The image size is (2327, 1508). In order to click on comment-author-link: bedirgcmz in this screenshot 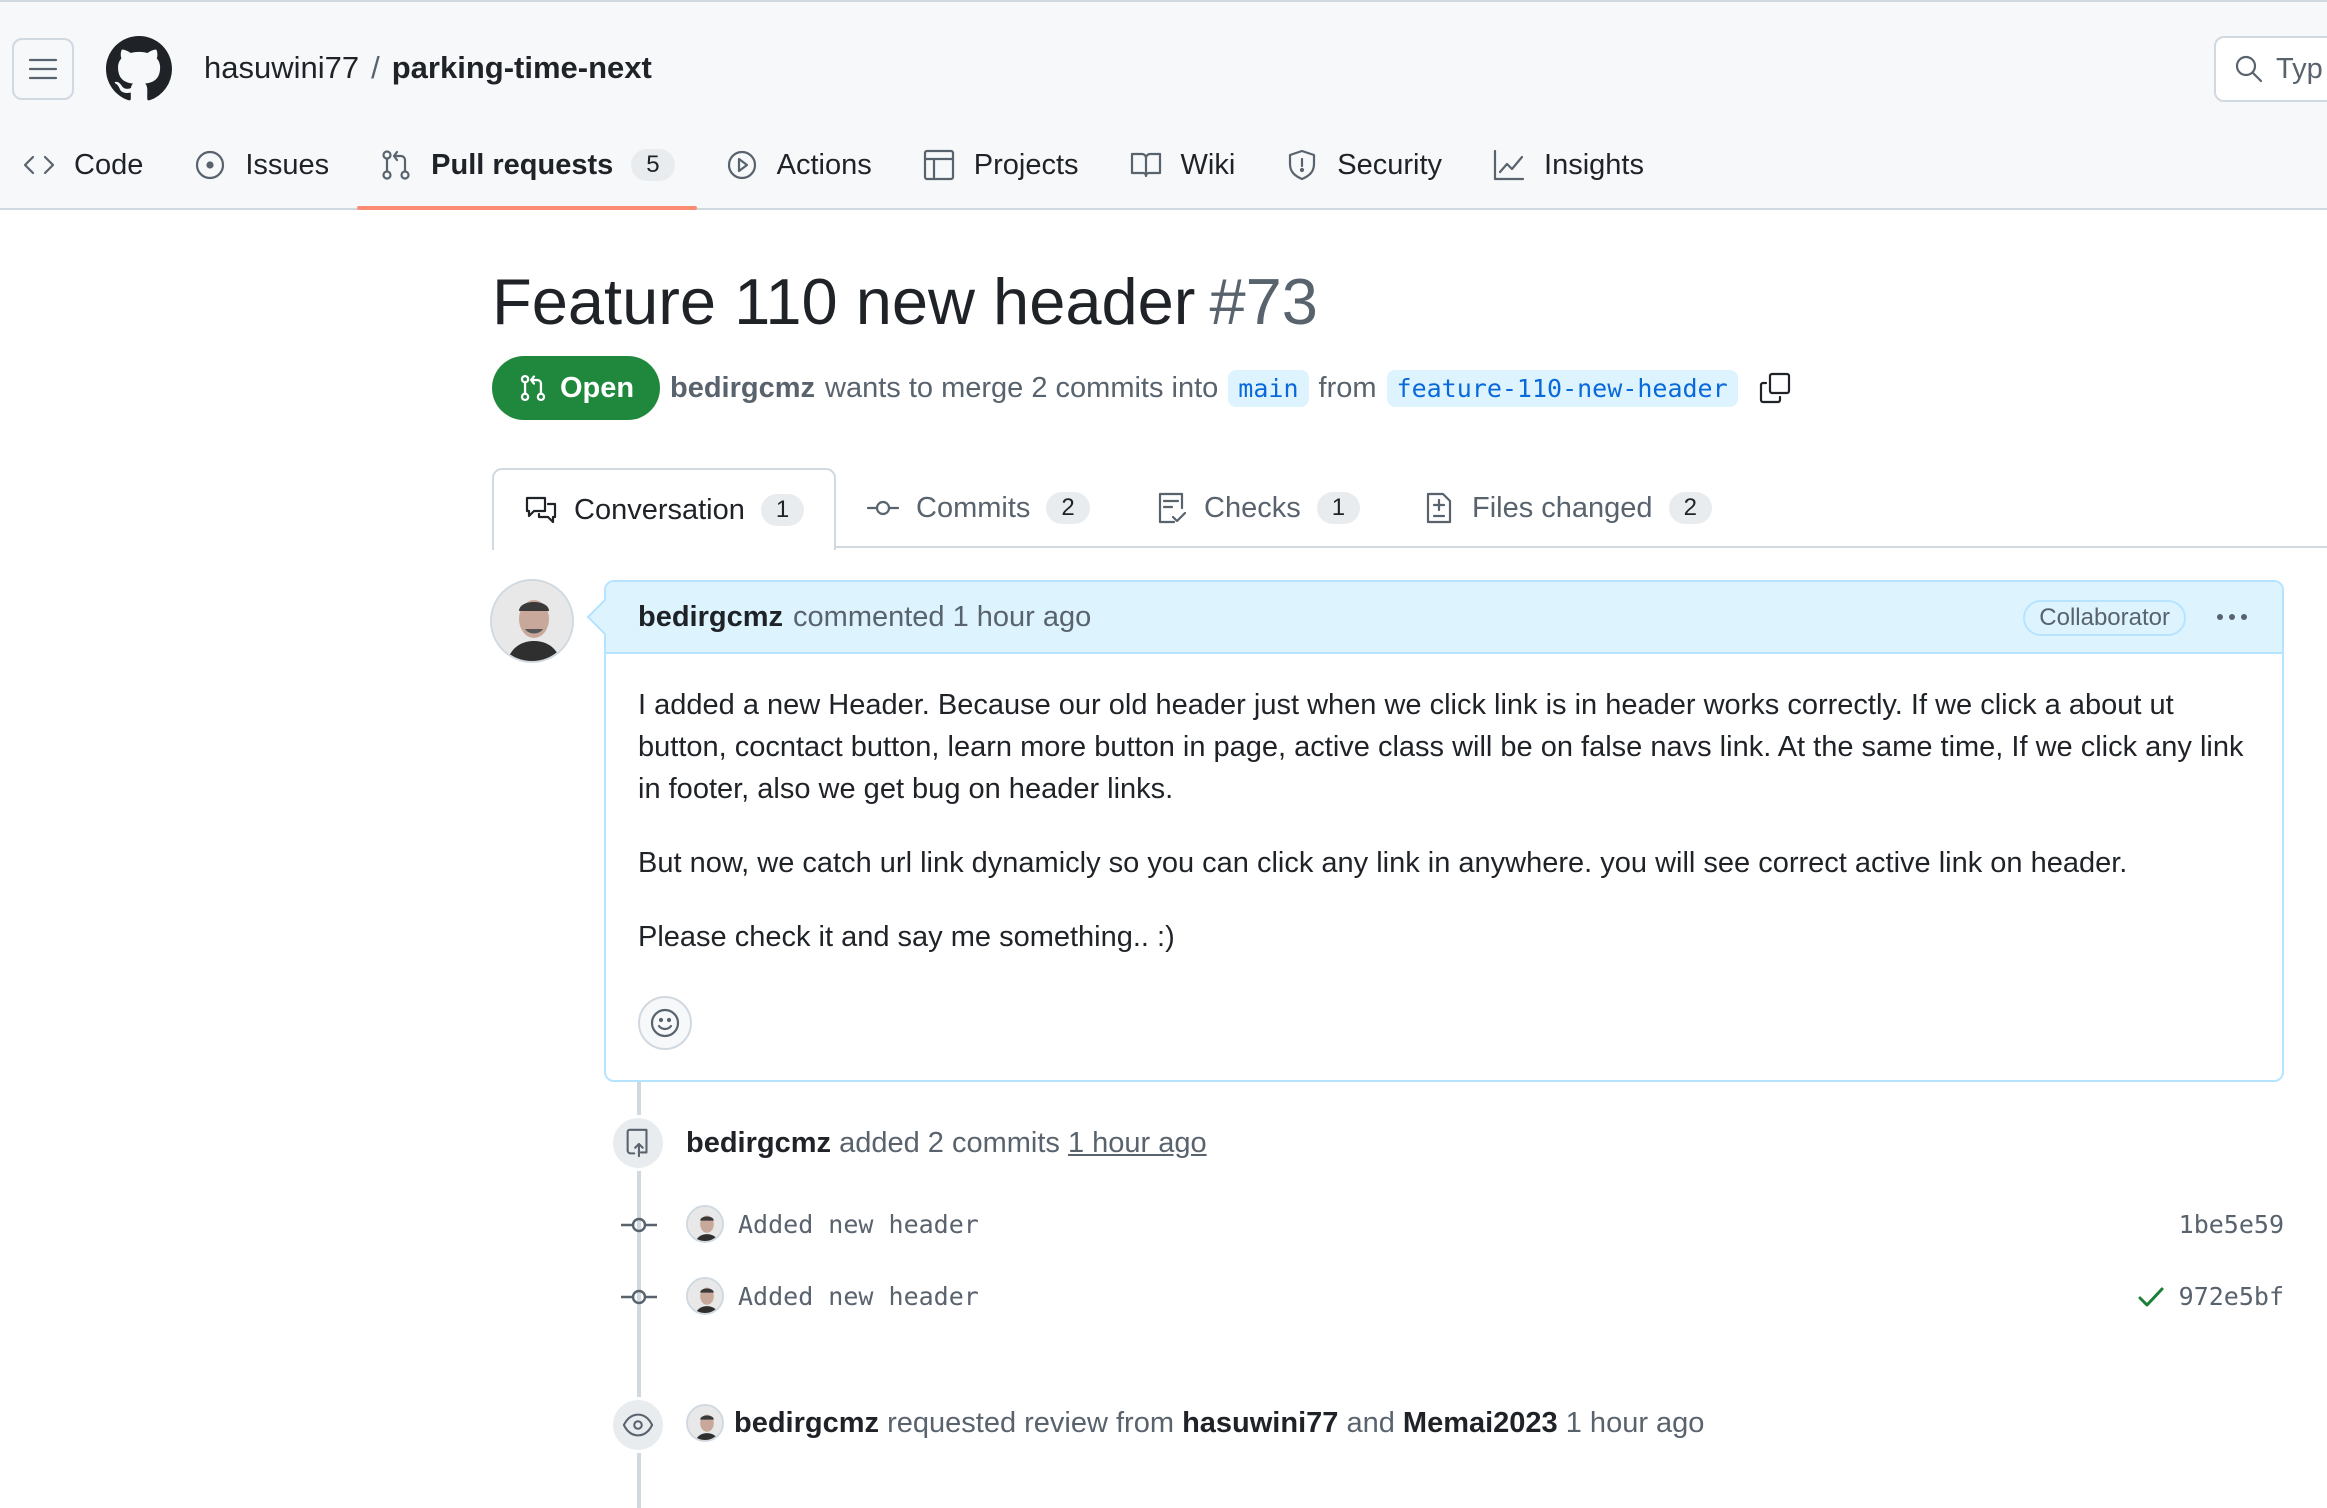, I will do `click(710, 617)`.